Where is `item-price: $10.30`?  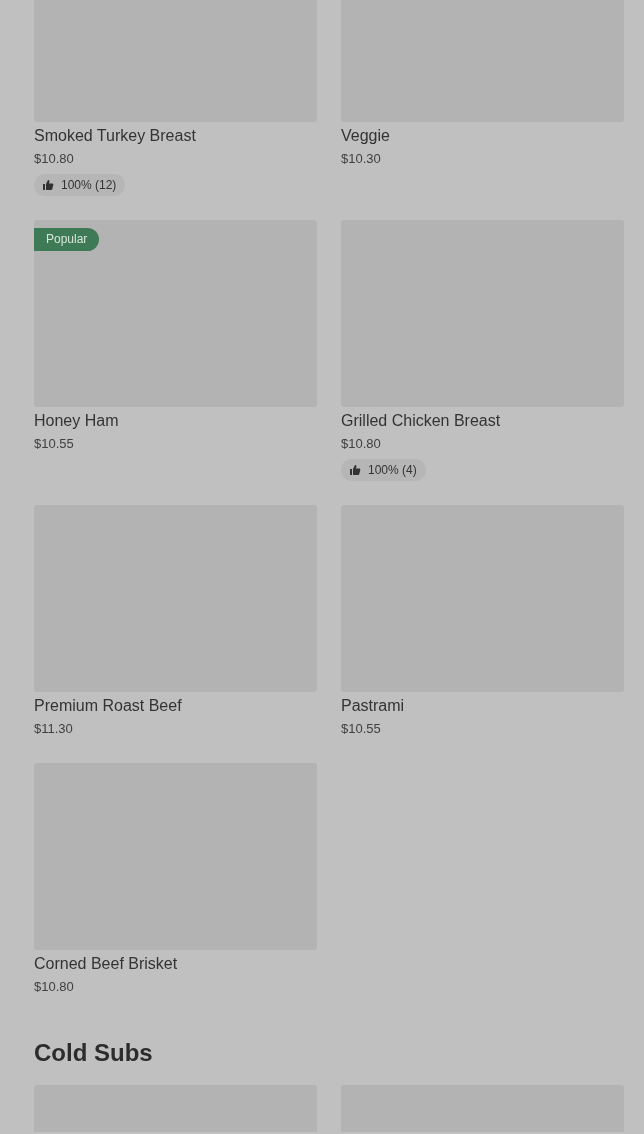
item-price: $10.30 is located at coordinates (361, 159).